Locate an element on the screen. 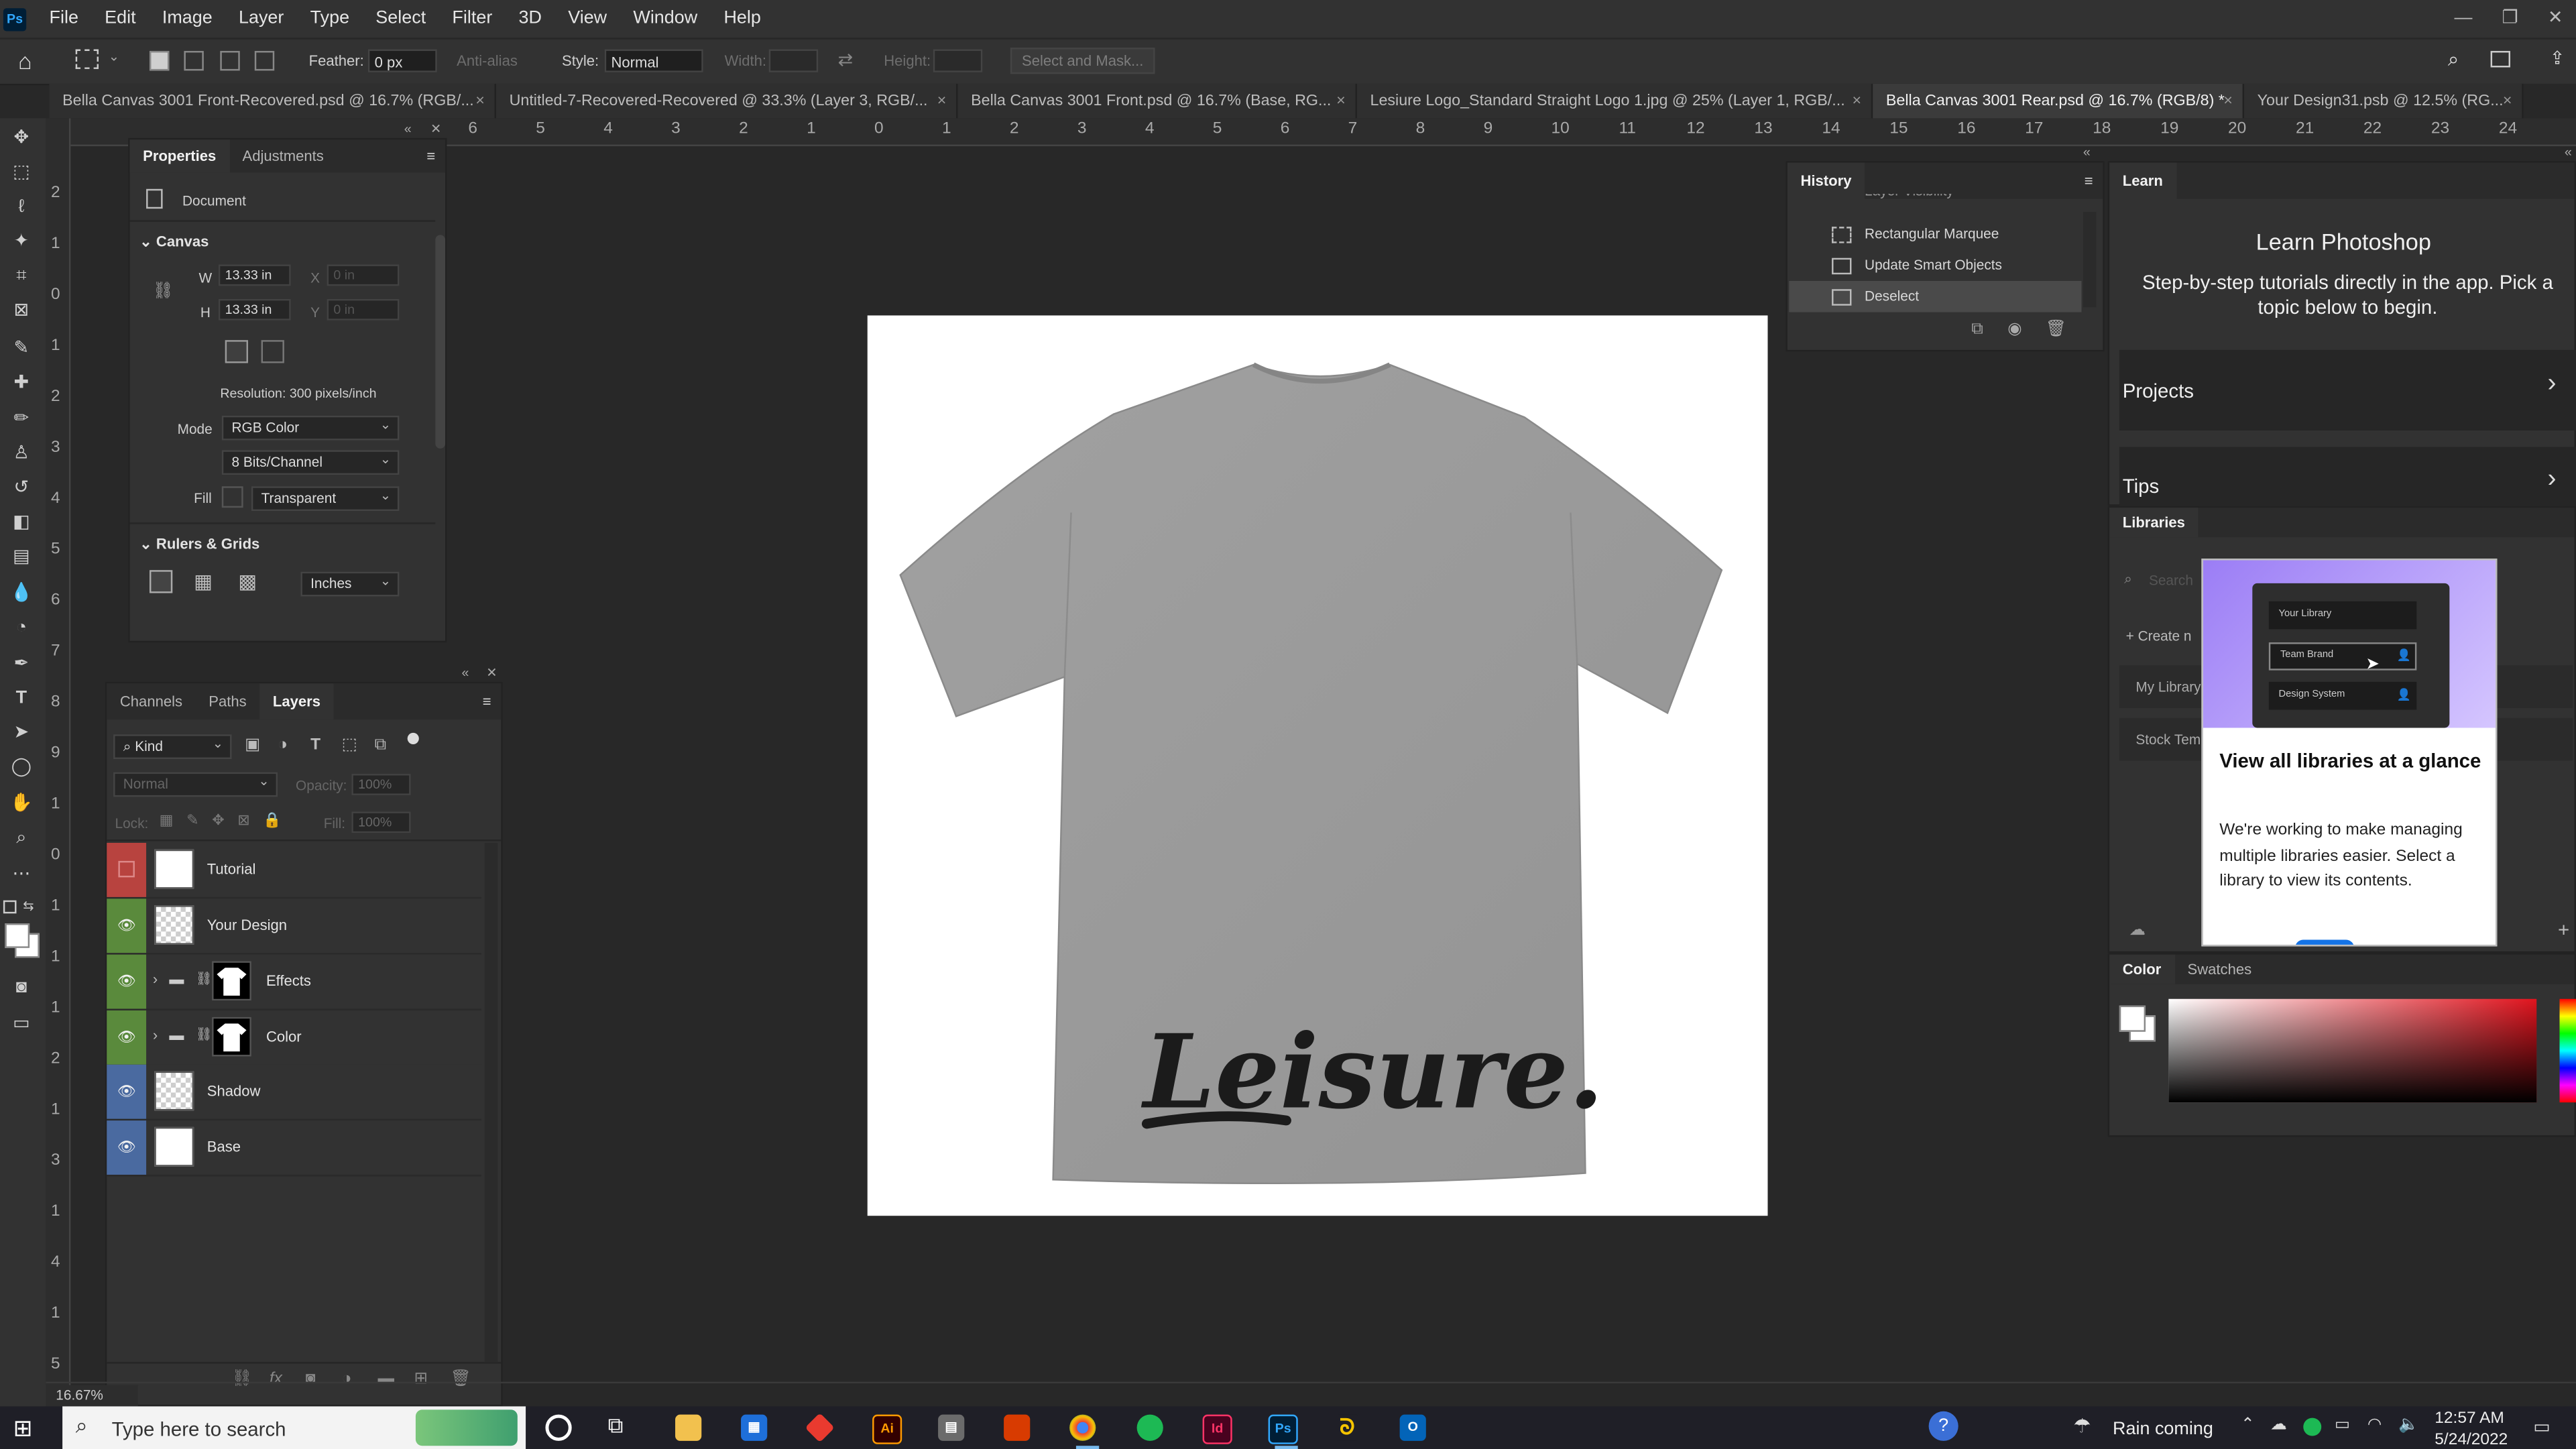 The width and height of the screenshot is (2576, 1449). share-icon: ⇪ is located at coordinates (2557, 59).